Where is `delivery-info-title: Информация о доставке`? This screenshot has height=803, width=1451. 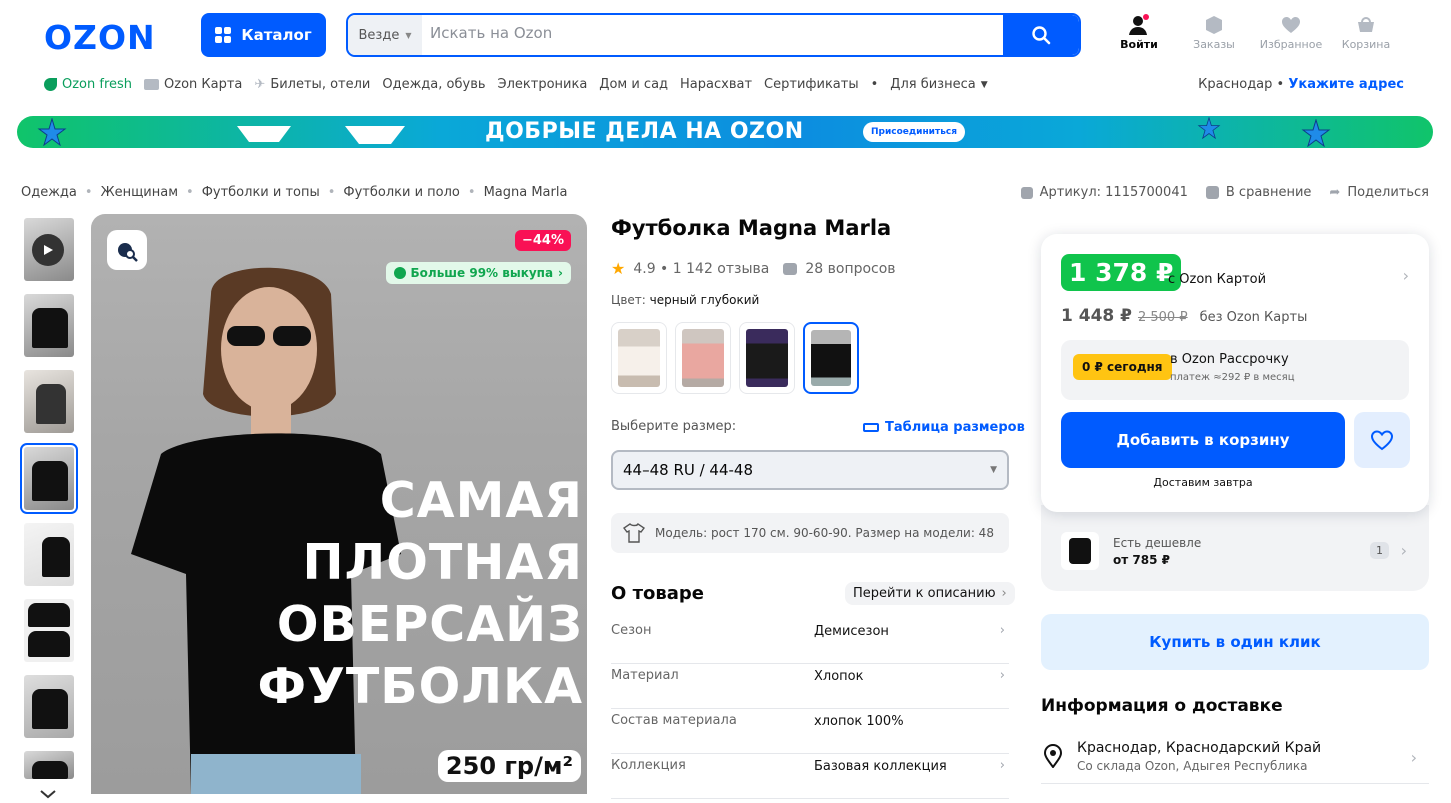 delivery-info-title: Информация о доставке is located at coordinates (1162, 706).